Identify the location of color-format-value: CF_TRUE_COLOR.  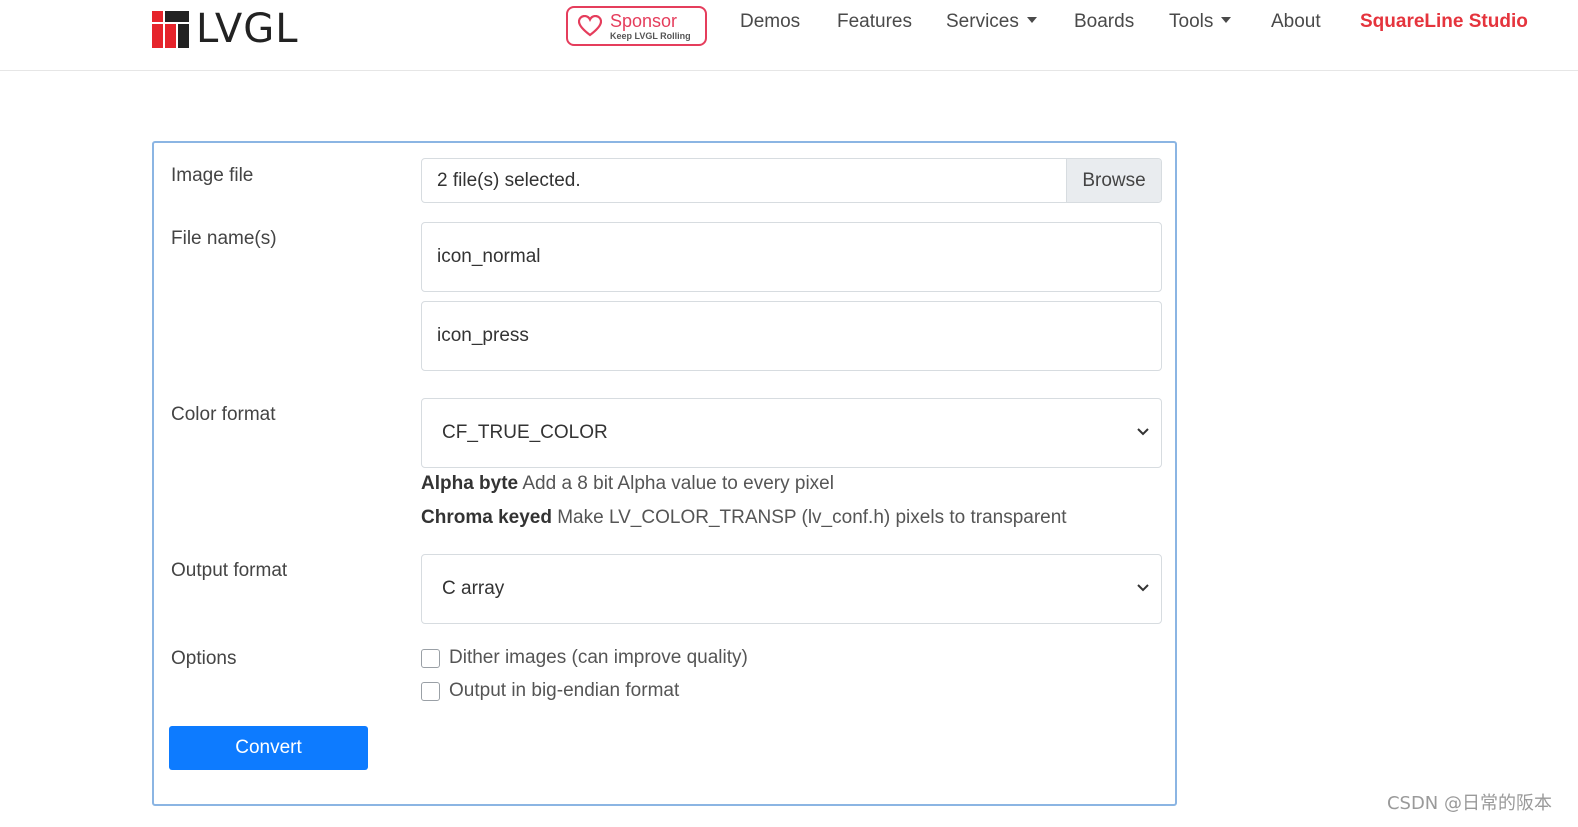
(525, 432).